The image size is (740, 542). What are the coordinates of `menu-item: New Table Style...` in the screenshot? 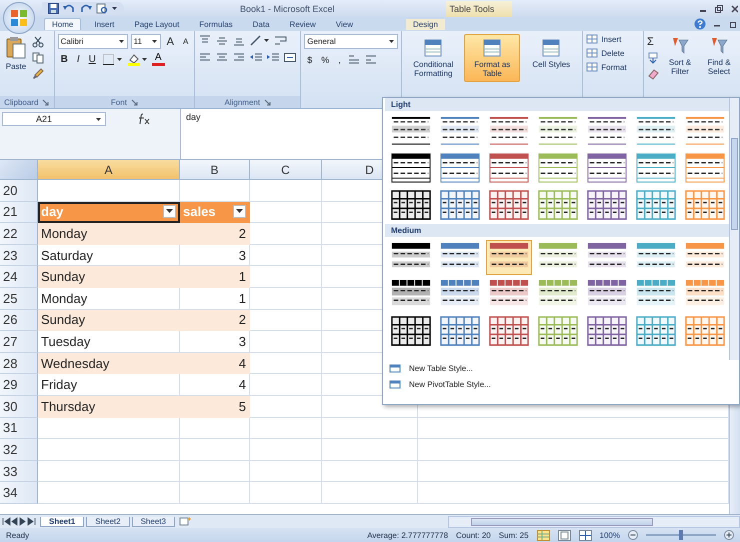 It's located at (561, 368).